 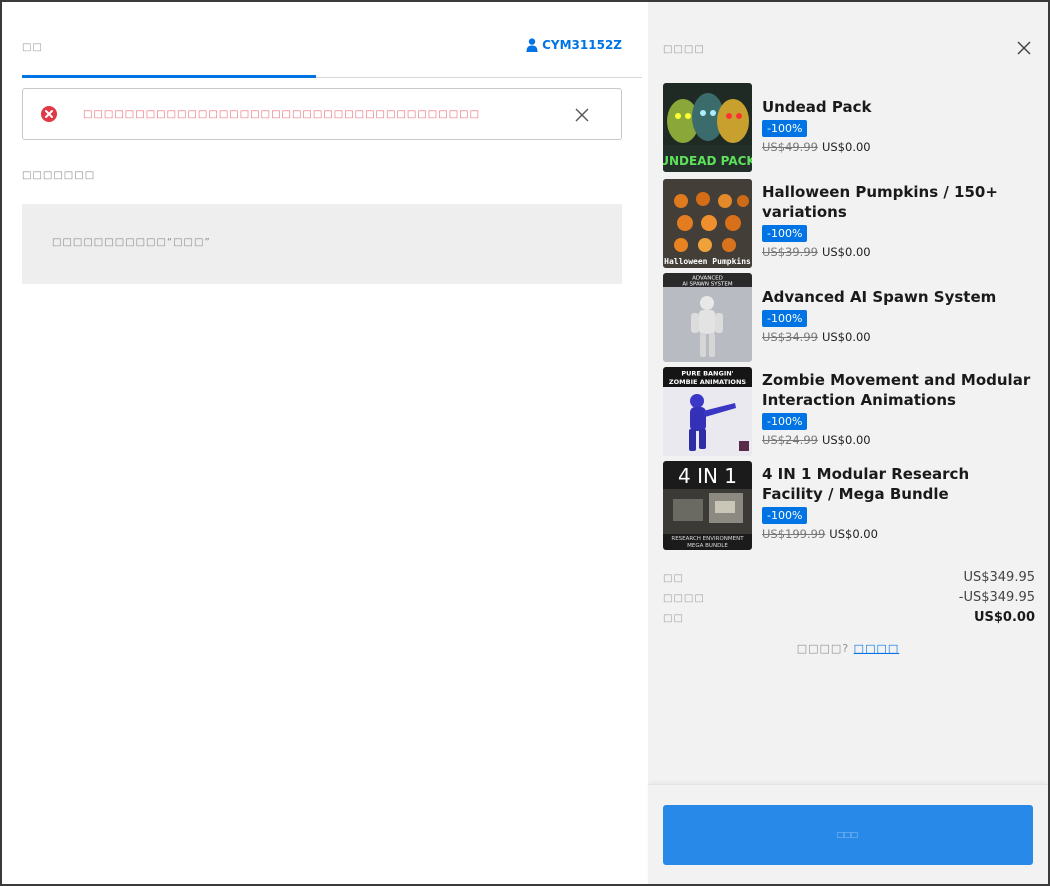 I want to click on discount-value: -US$349.95, so click(x=996, y=597).